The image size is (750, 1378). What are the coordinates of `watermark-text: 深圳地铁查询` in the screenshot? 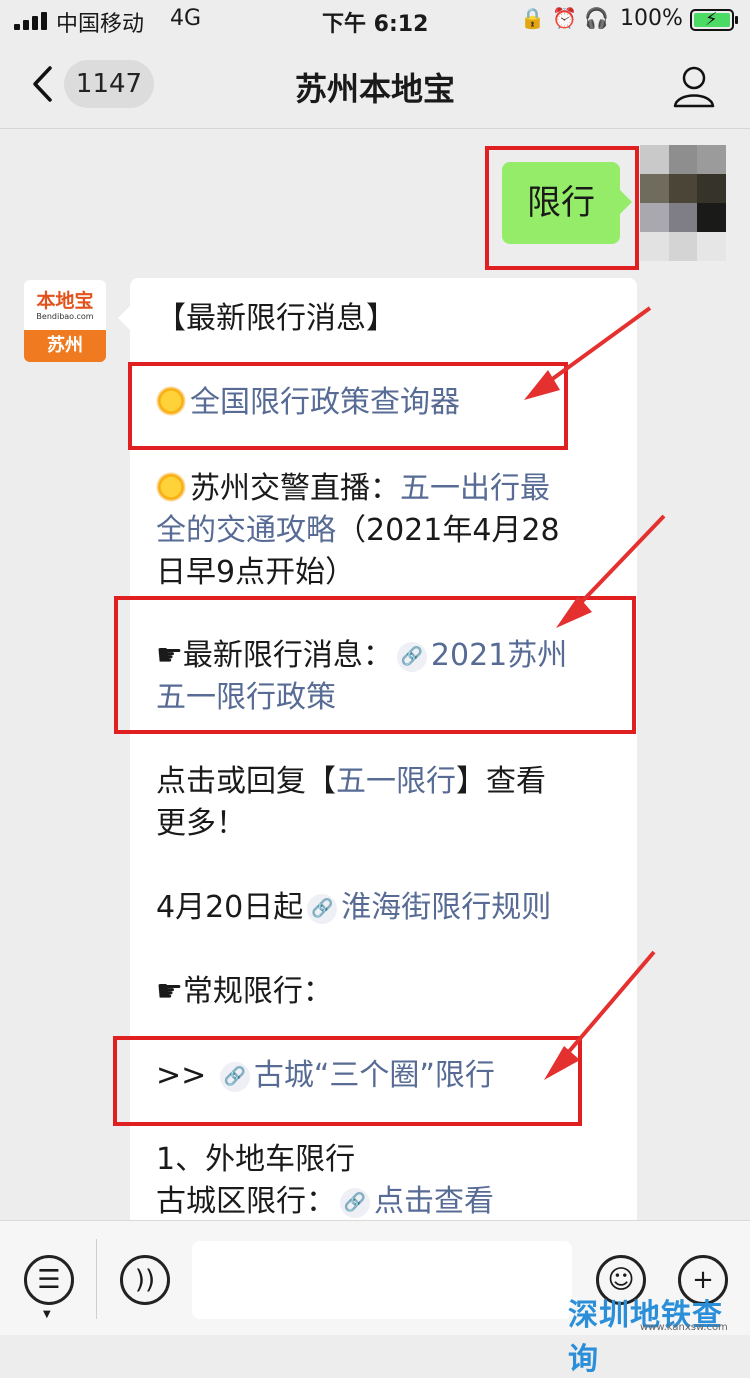 It's located at (645, 1337).